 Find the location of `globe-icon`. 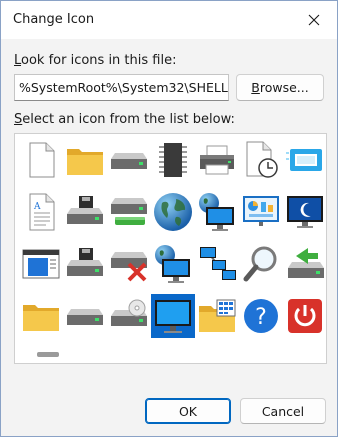

globe-icon is located at coordinates (173, 212).